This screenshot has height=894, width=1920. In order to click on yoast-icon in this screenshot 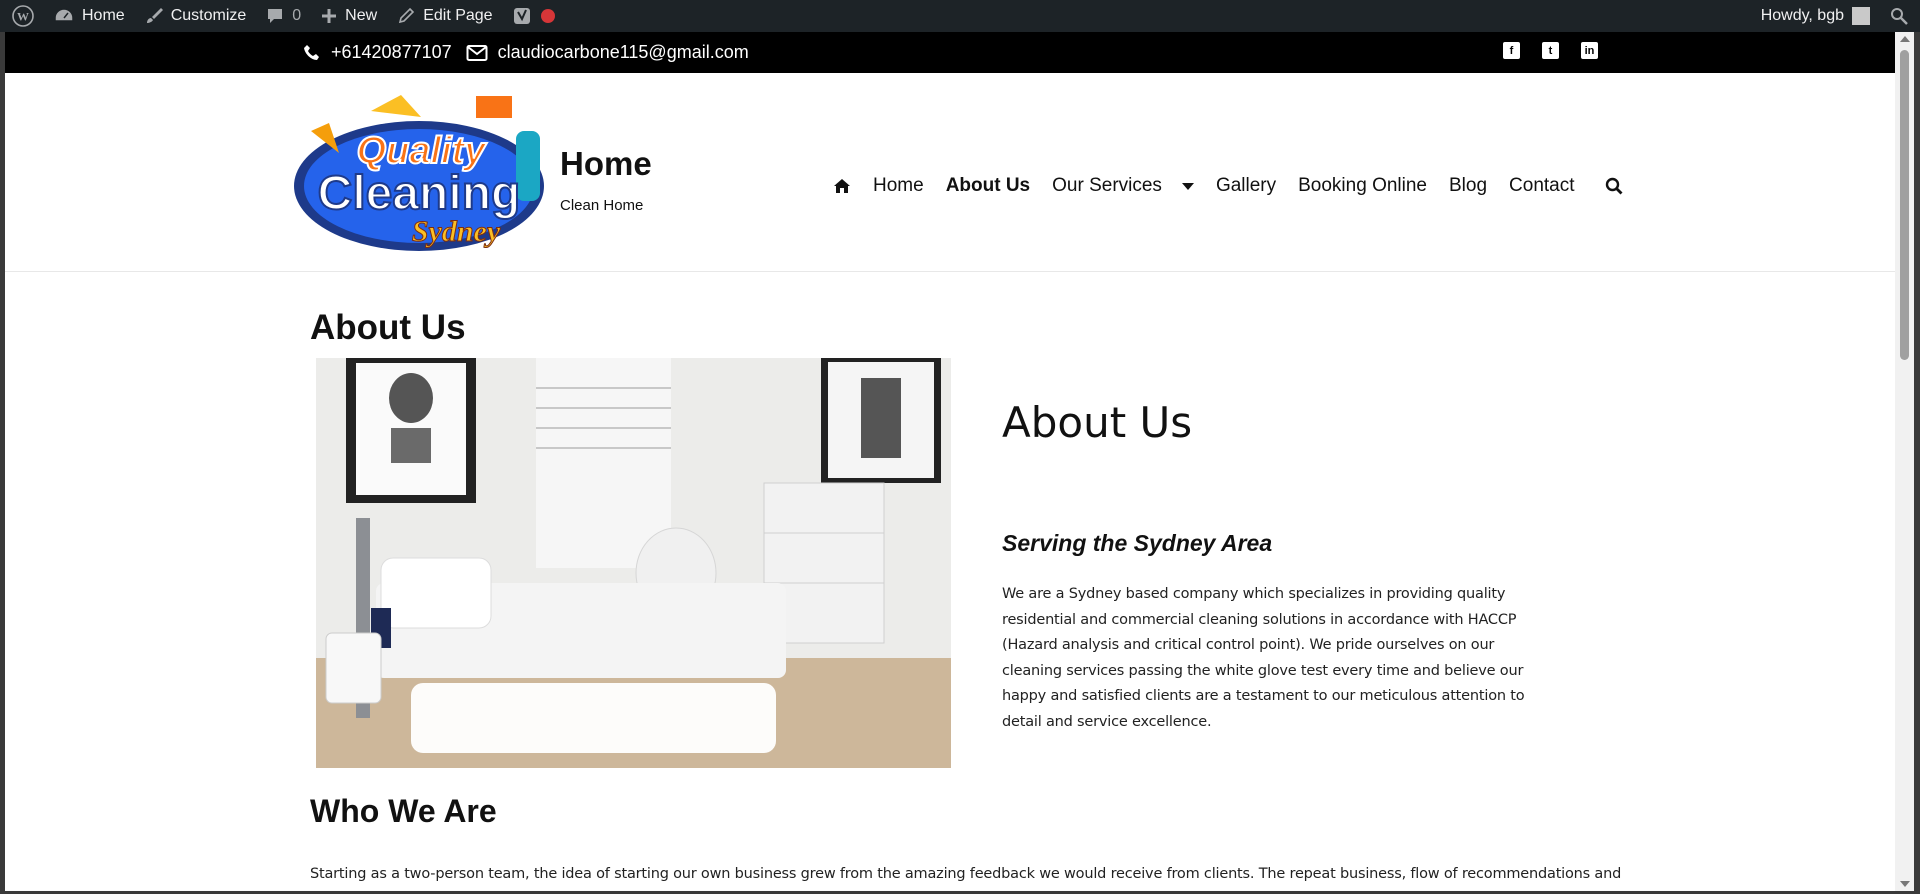, I will do `click(522, 16)`.